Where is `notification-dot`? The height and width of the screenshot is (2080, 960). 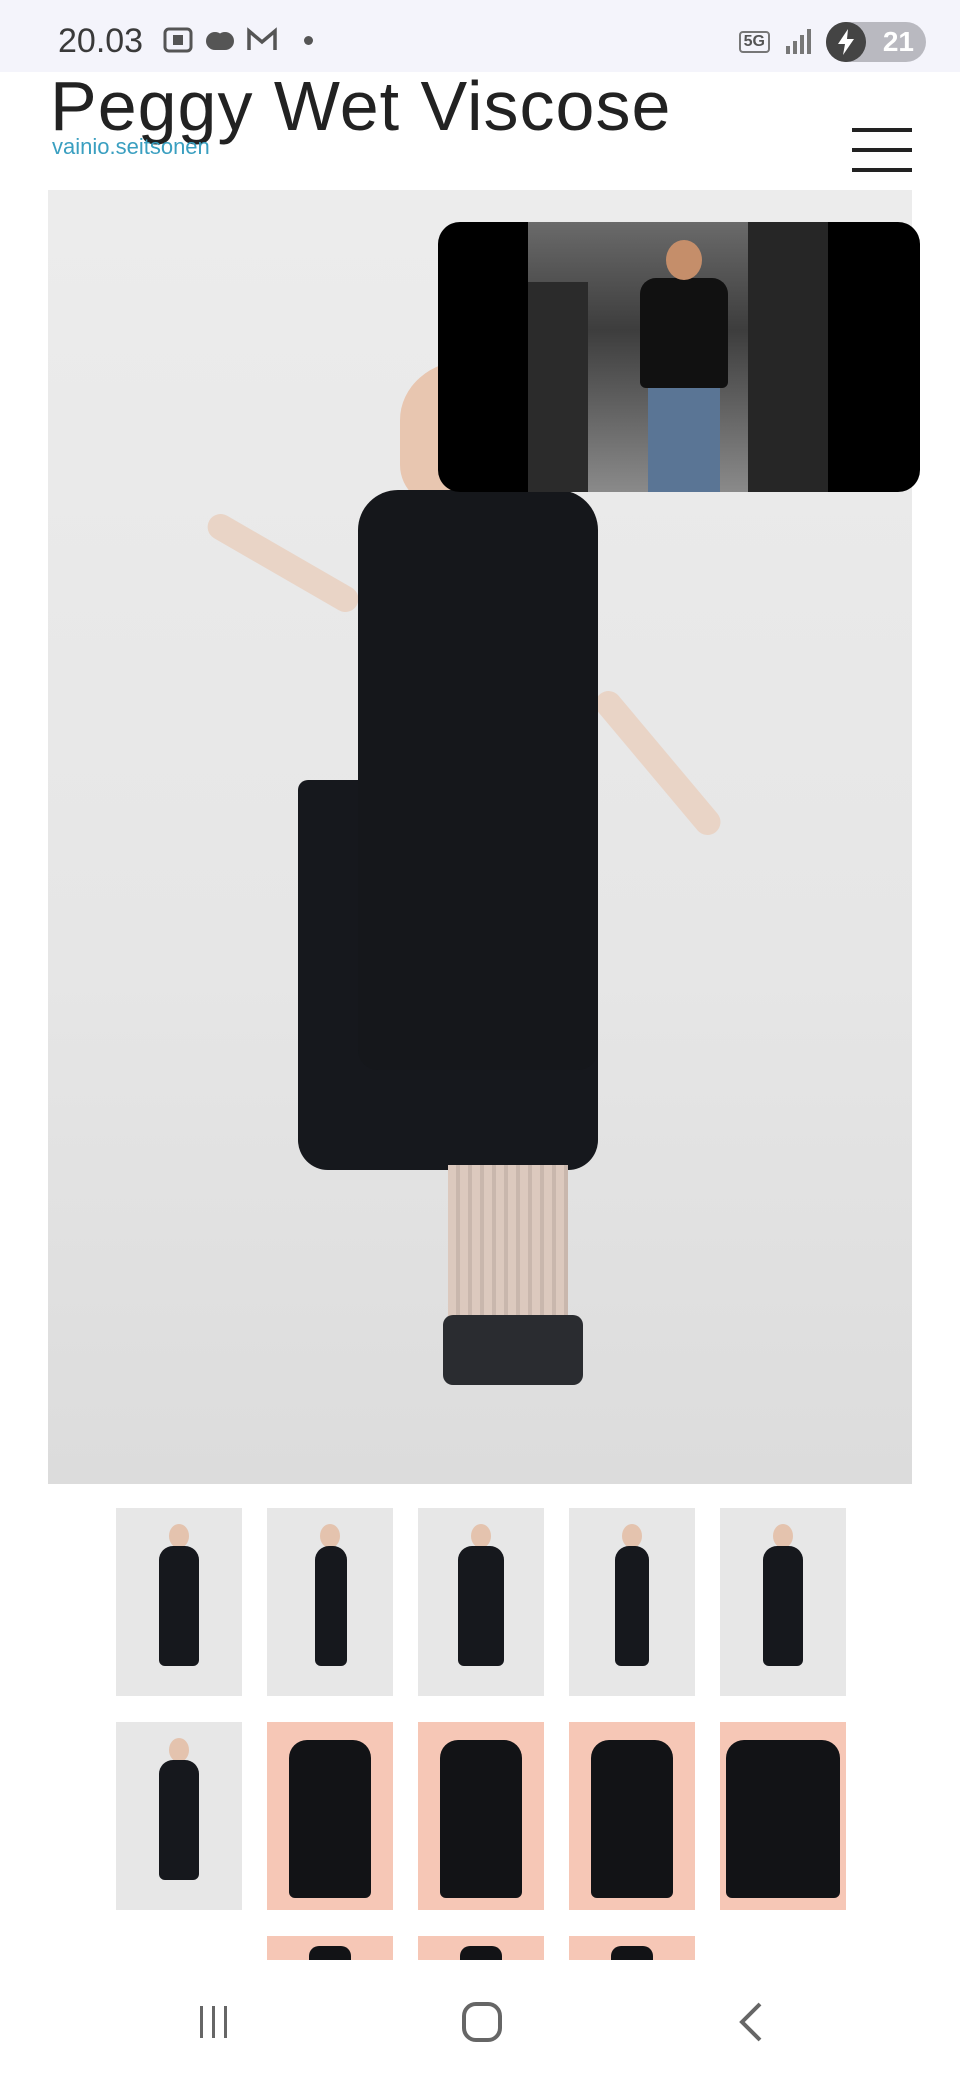
notification-dot is located at coordinates (308, 40).